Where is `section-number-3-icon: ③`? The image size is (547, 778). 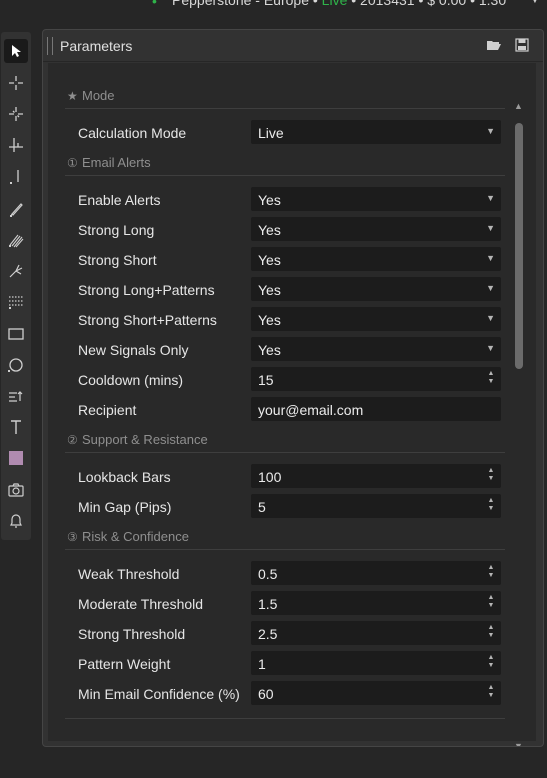
section-number-3-icon: ③ is located at coordinates (72, 537).